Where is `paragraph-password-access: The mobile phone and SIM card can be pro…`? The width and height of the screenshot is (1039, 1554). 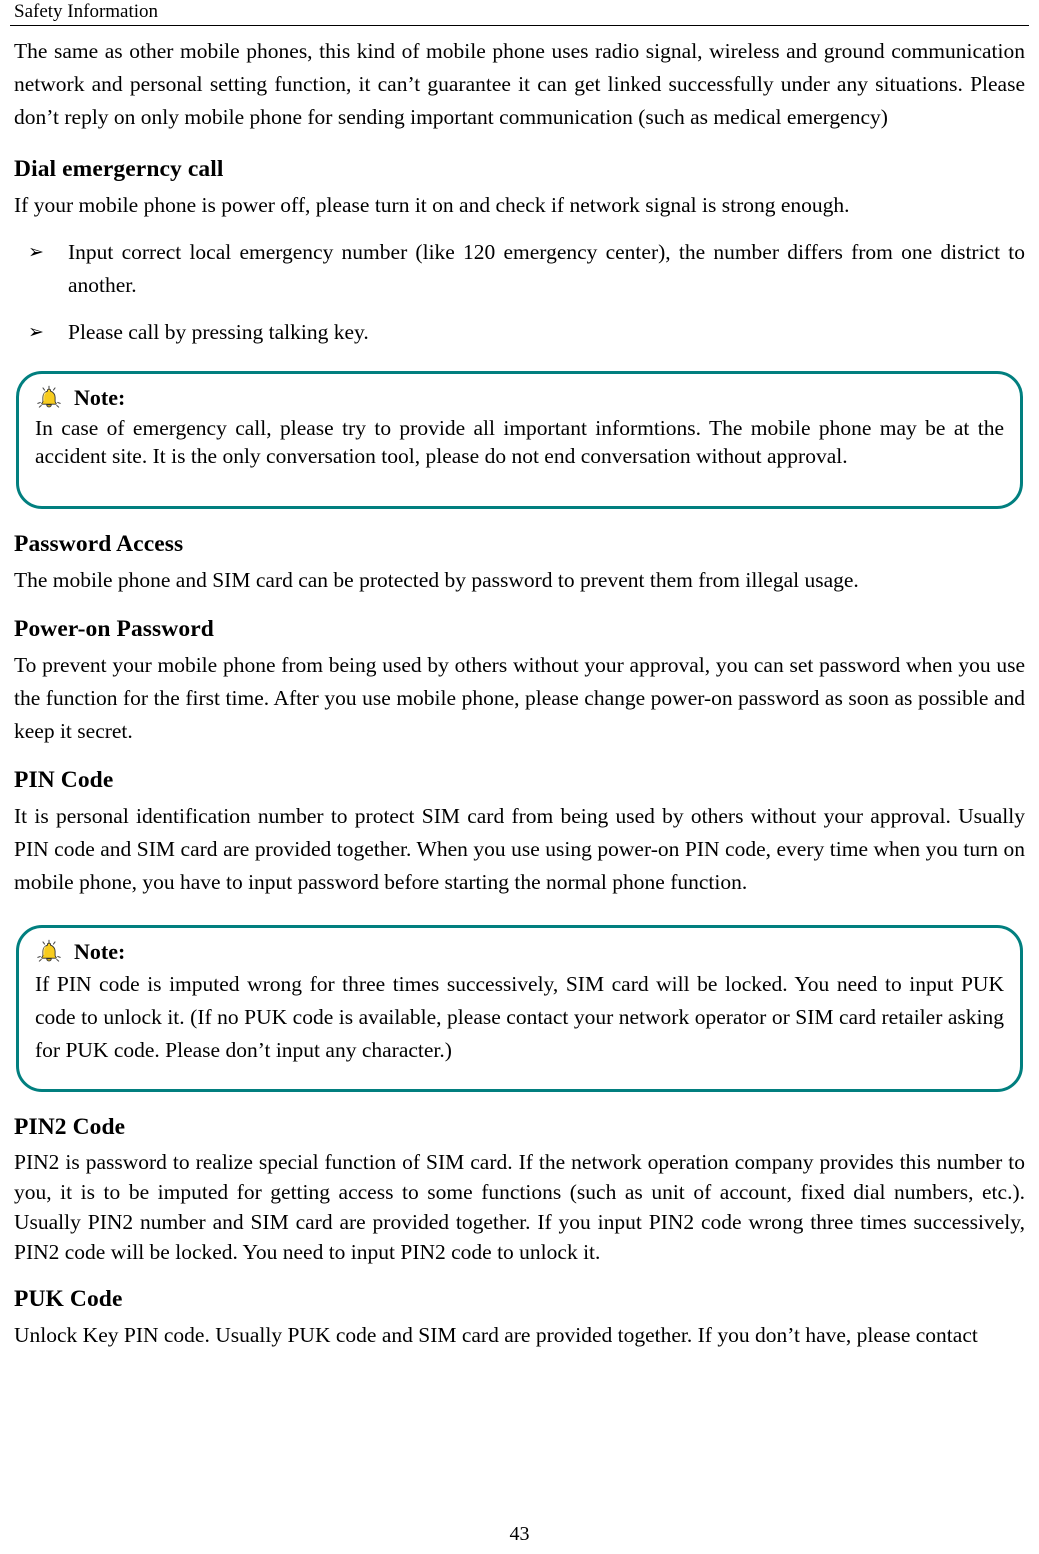
paragraph-password-access: The mobile phone and SIM card can be pro… is located at coordinates (436, 580).